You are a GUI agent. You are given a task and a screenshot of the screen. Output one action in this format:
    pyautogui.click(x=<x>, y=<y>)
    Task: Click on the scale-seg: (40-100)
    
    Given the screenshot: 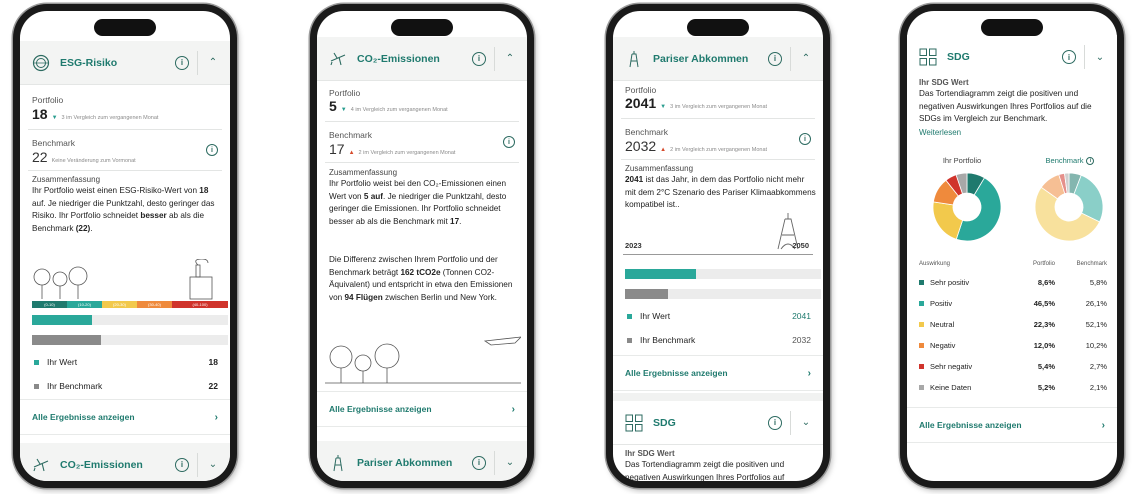 What is the action you would take?
    pyautogui.click(x=200, y=304)
    